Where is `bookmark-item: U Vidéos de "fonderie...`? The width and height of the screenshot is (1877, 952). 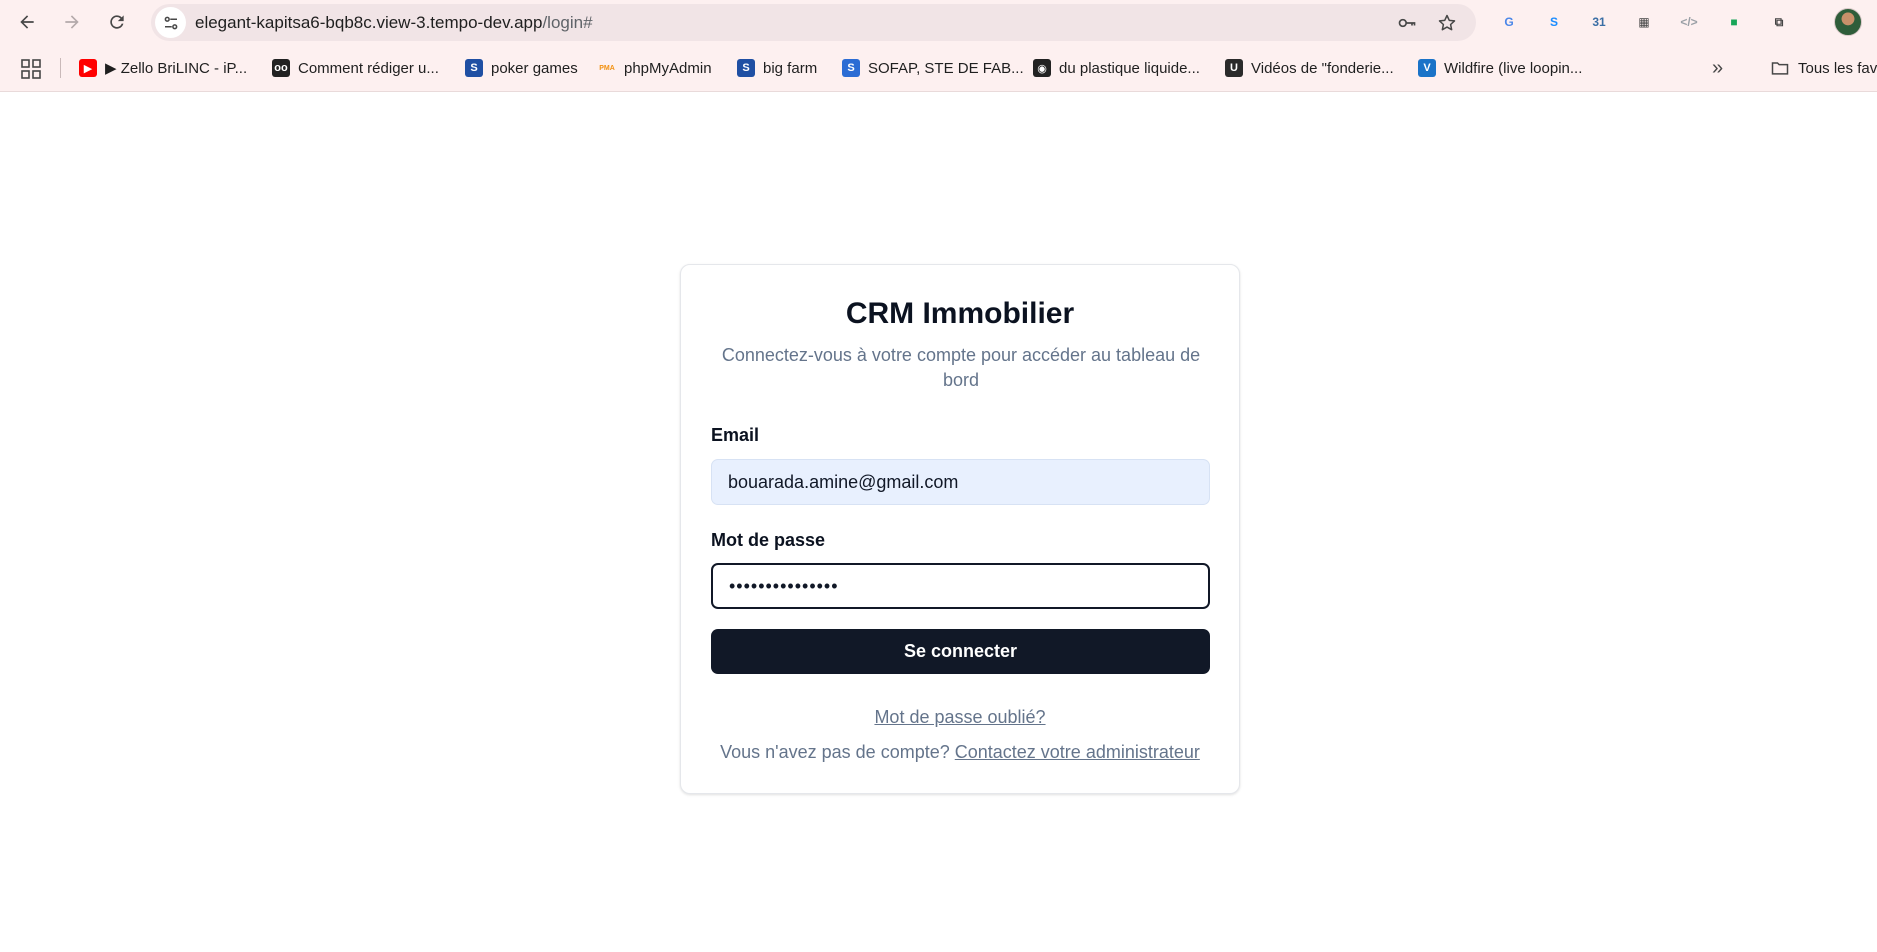
bookmark-item: U Vidéos de "fonderie... is located at coordinates (1309, 68).